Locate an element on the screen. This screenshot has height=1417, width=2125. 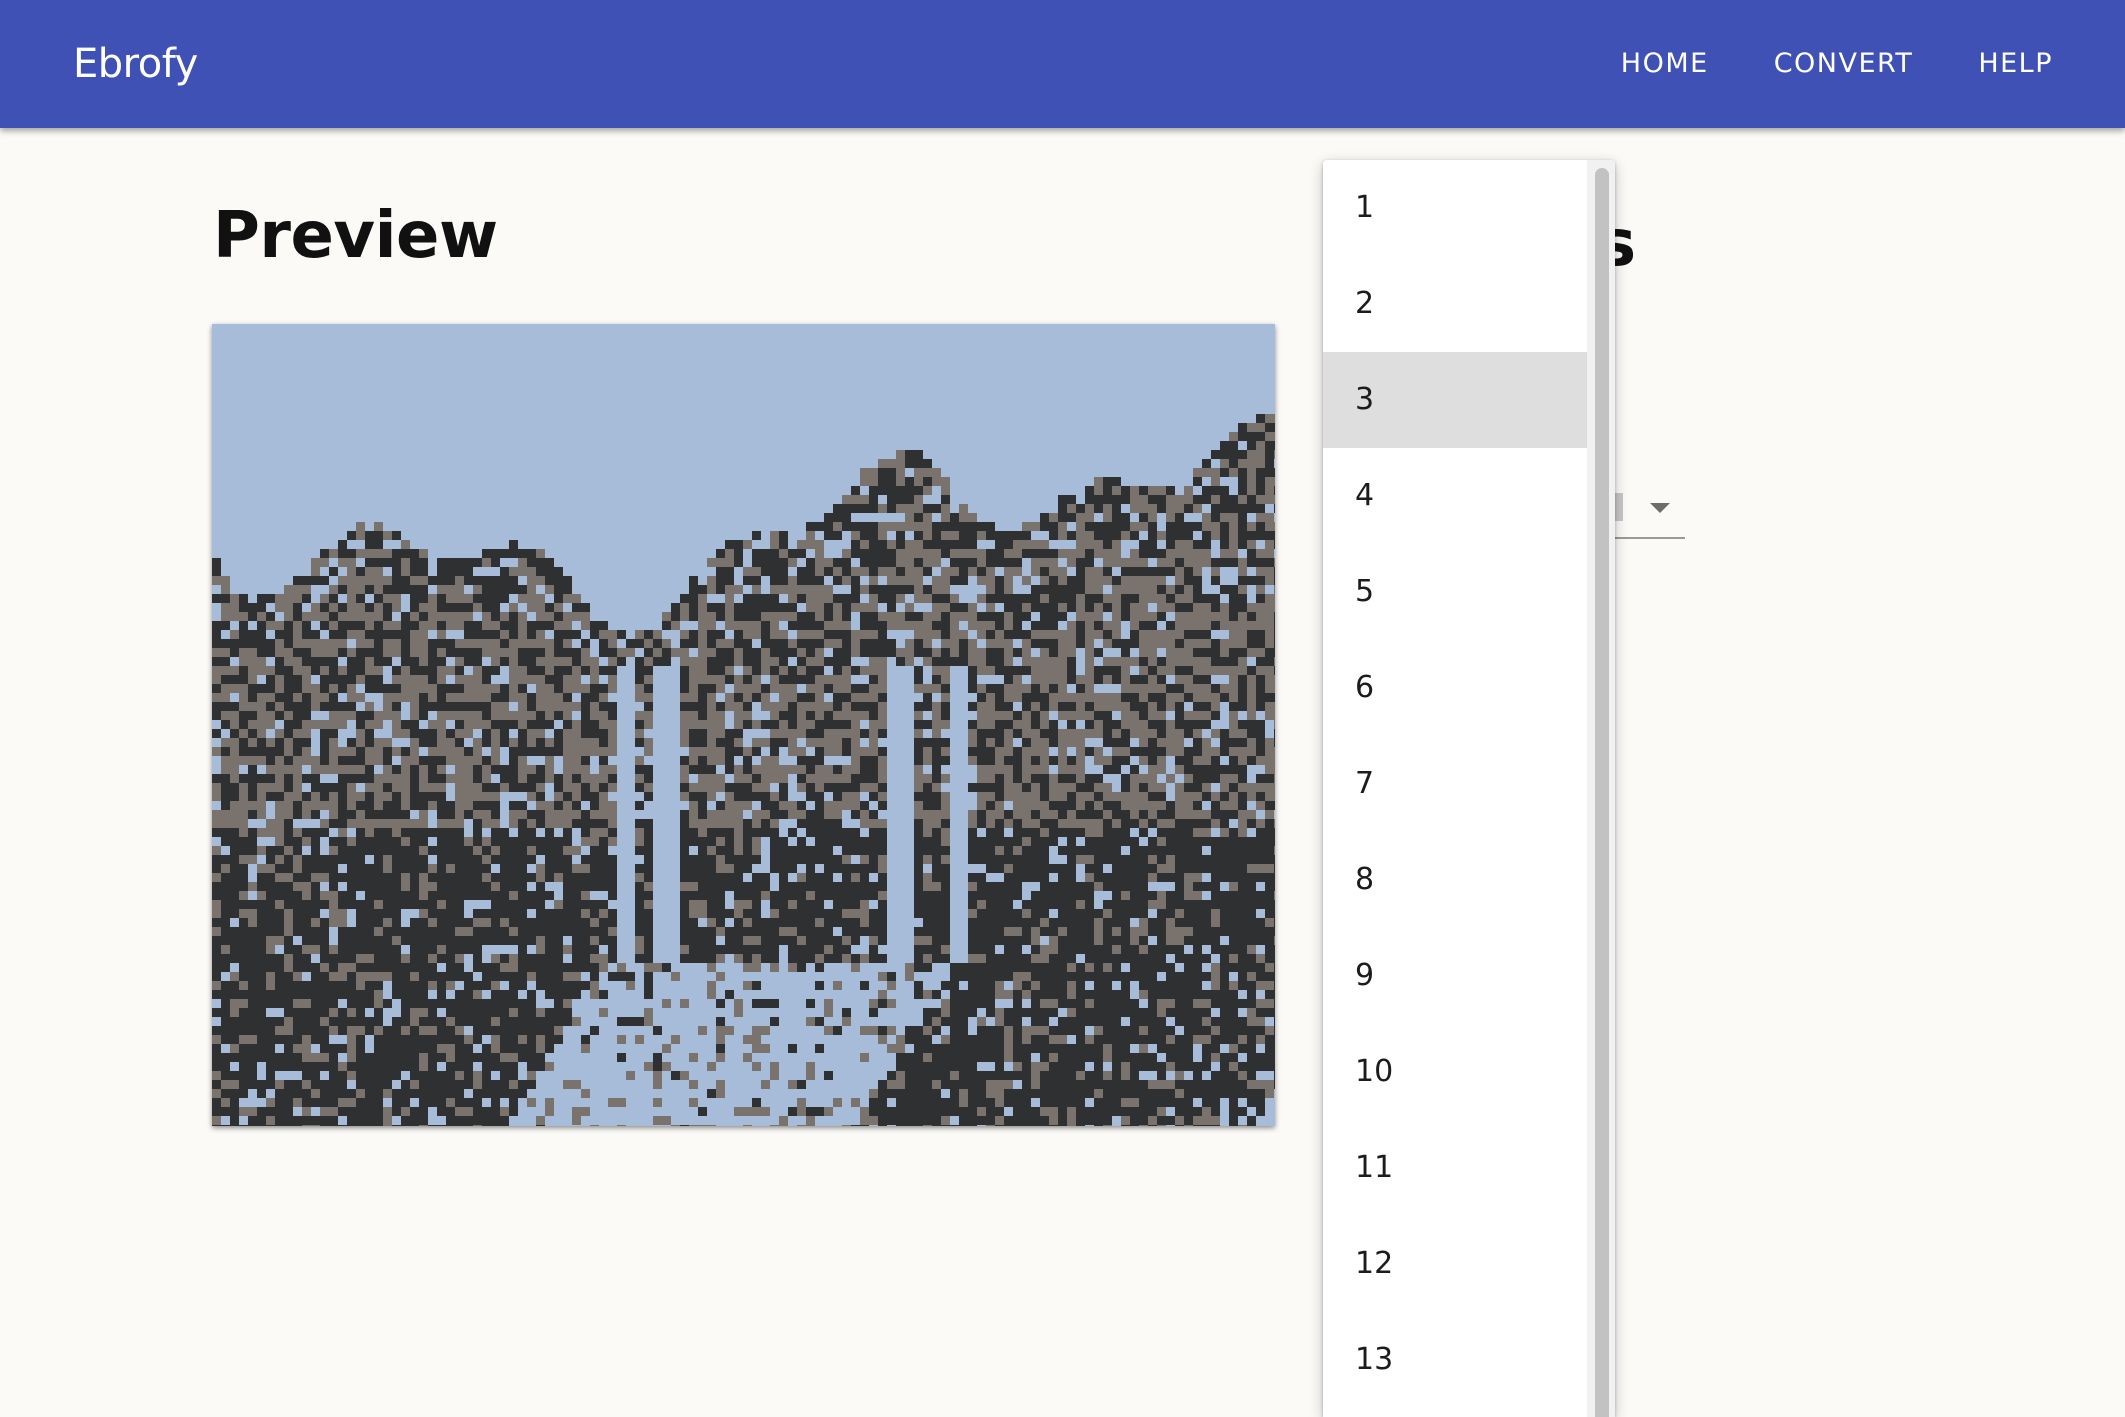
nav-home: HOME is located at coordinates (1665, 64).